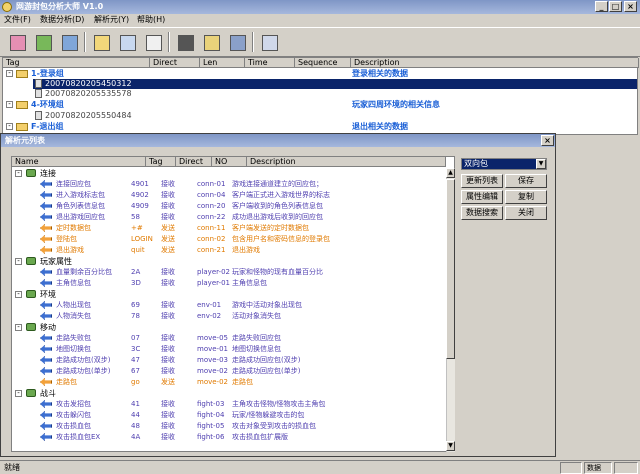 Image resolution: width=640 pixels, height=474 pixels. Describe the element at coordinates (211, 42) in the screenshot. I see `note-button` at that location.